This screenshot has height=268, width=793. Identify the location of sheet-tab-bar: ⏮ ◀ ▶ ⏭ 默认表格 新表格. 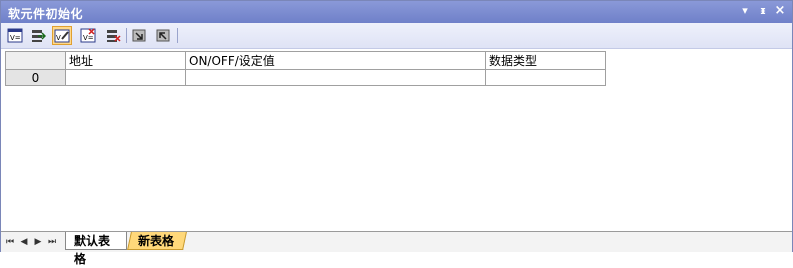
(396, 248).